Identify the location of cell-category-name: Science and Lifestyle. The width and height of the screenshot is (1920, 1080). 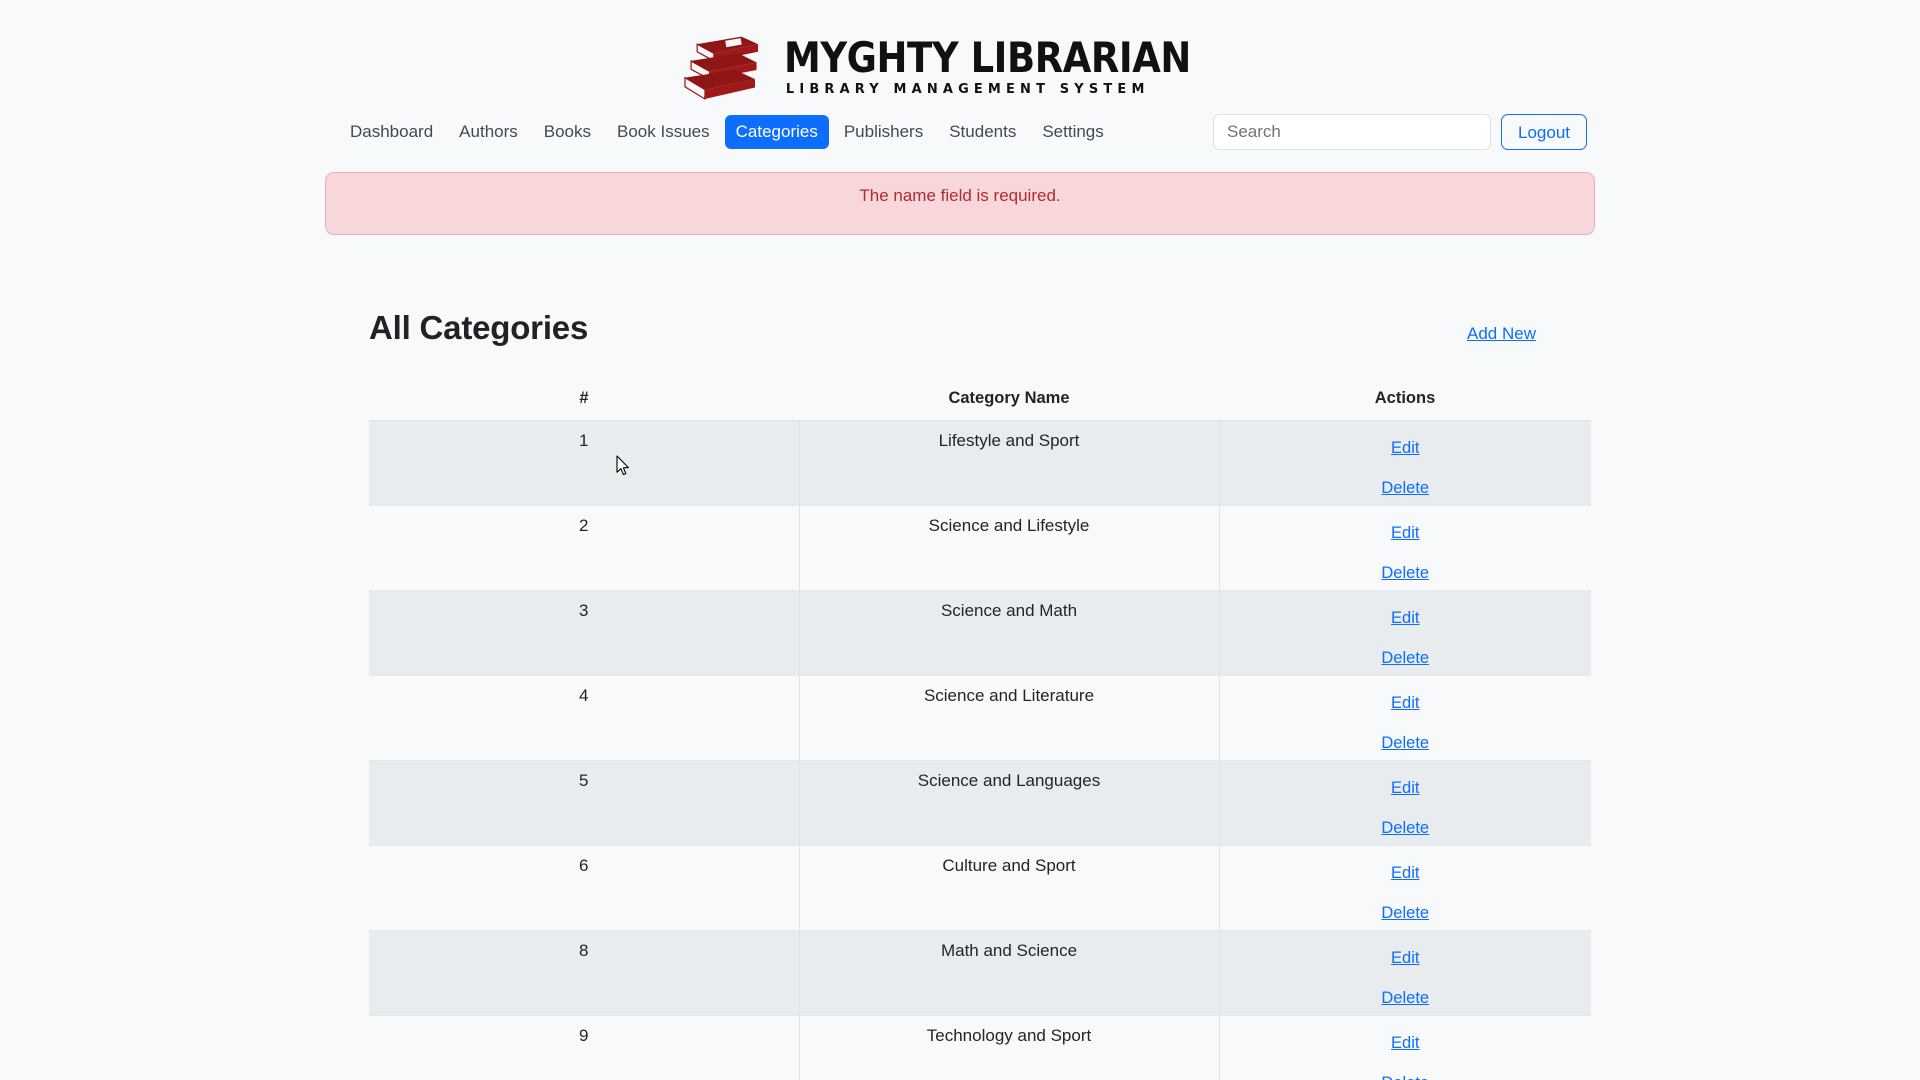
(1009, 548).